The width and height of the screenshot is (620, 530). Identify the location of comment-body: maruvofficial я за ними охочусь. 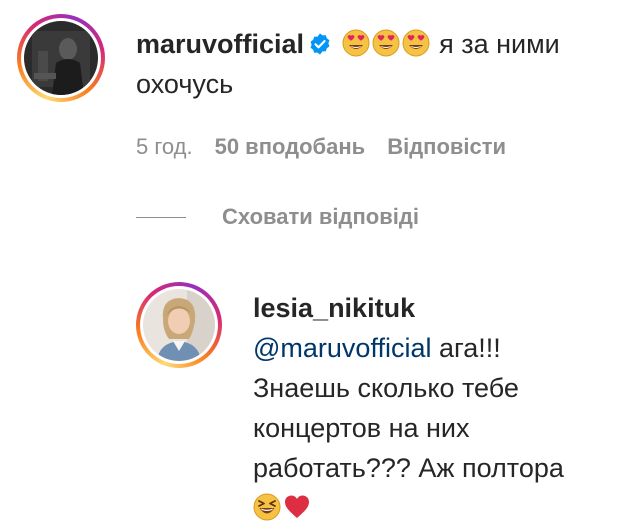
(371, 64).